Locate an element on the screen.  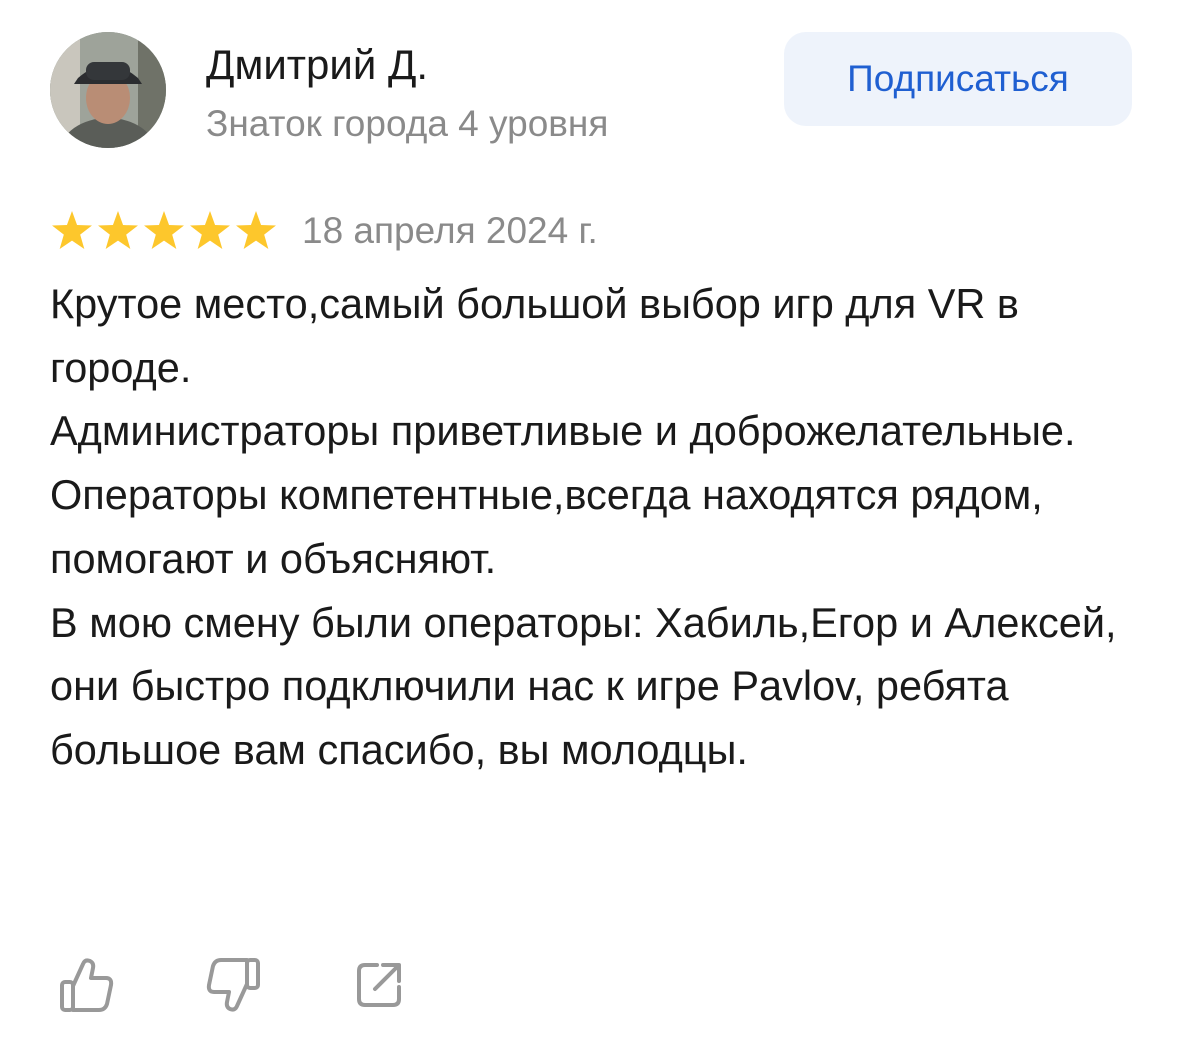
dislike-button is located at coordinates (233, 985).